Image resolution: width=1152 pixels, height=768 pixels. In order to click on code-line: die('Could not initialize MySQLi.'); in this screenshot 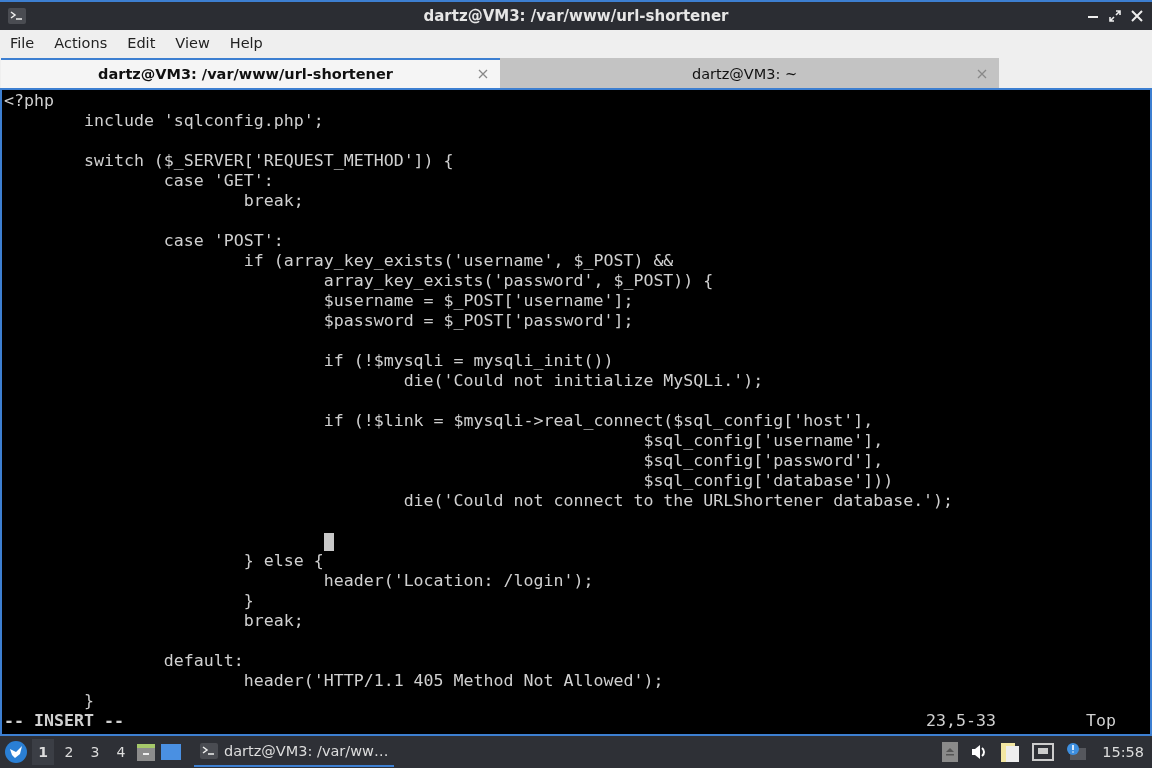, I will do `click(583, 381)`.